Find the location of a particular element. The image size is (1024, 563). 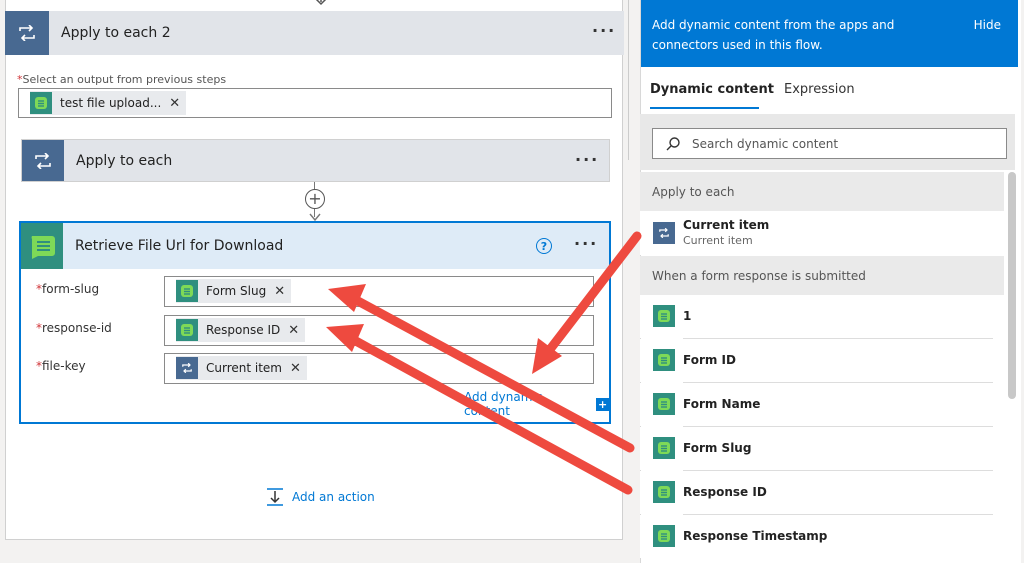

token-test-file-upload: test file upload... ✕ is located at coordinates (108, 103).